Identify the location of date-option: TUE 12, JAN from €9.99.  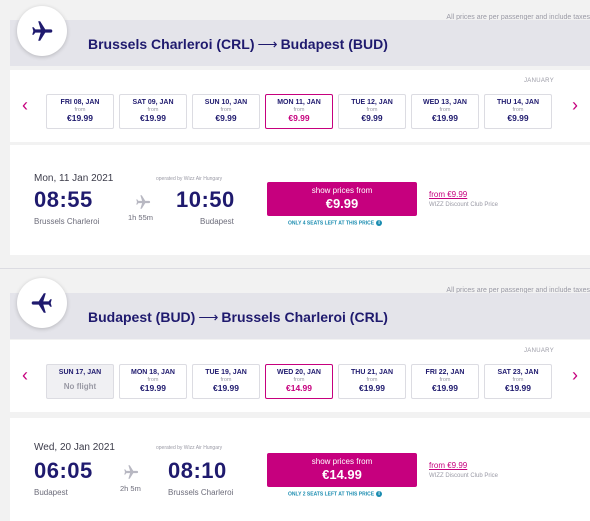
(372, 111).